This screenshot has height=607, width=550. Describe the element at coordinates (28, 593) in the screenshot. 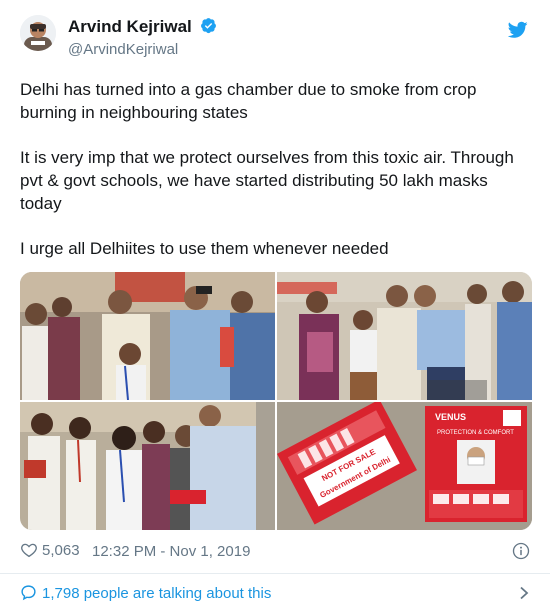

I see `speech-bubble-icon` at that location.